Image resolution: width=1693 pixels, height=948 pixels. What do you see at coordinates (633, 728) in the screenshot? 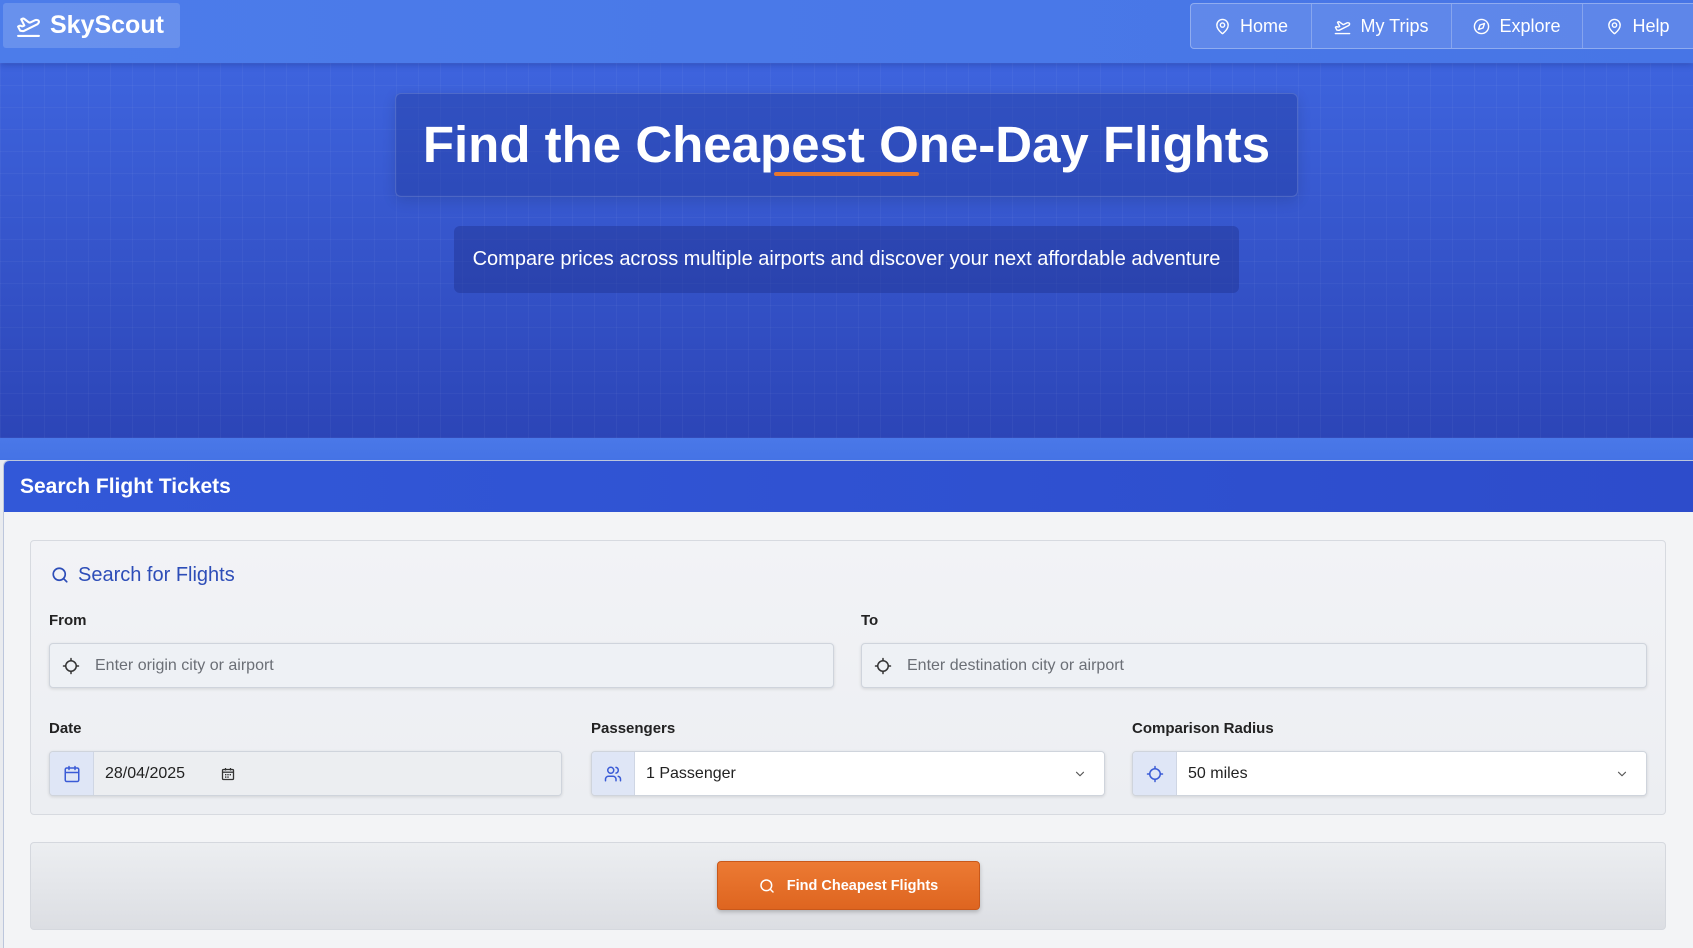
I see `passengers-label: Passengers` at bounding box center [633, 728].